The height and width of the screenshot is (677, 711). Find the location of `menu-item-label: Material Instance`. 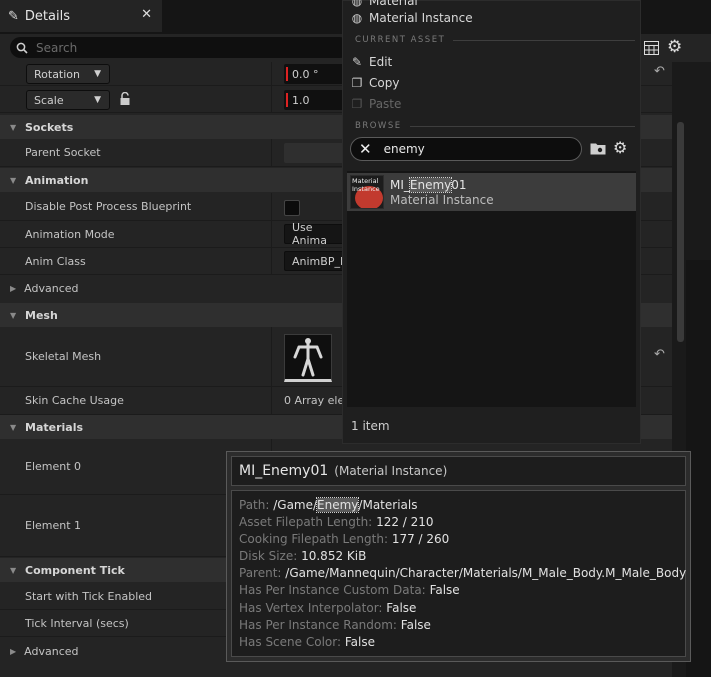

menu-item-label: Material Instance is located at coordinates (421, 18).